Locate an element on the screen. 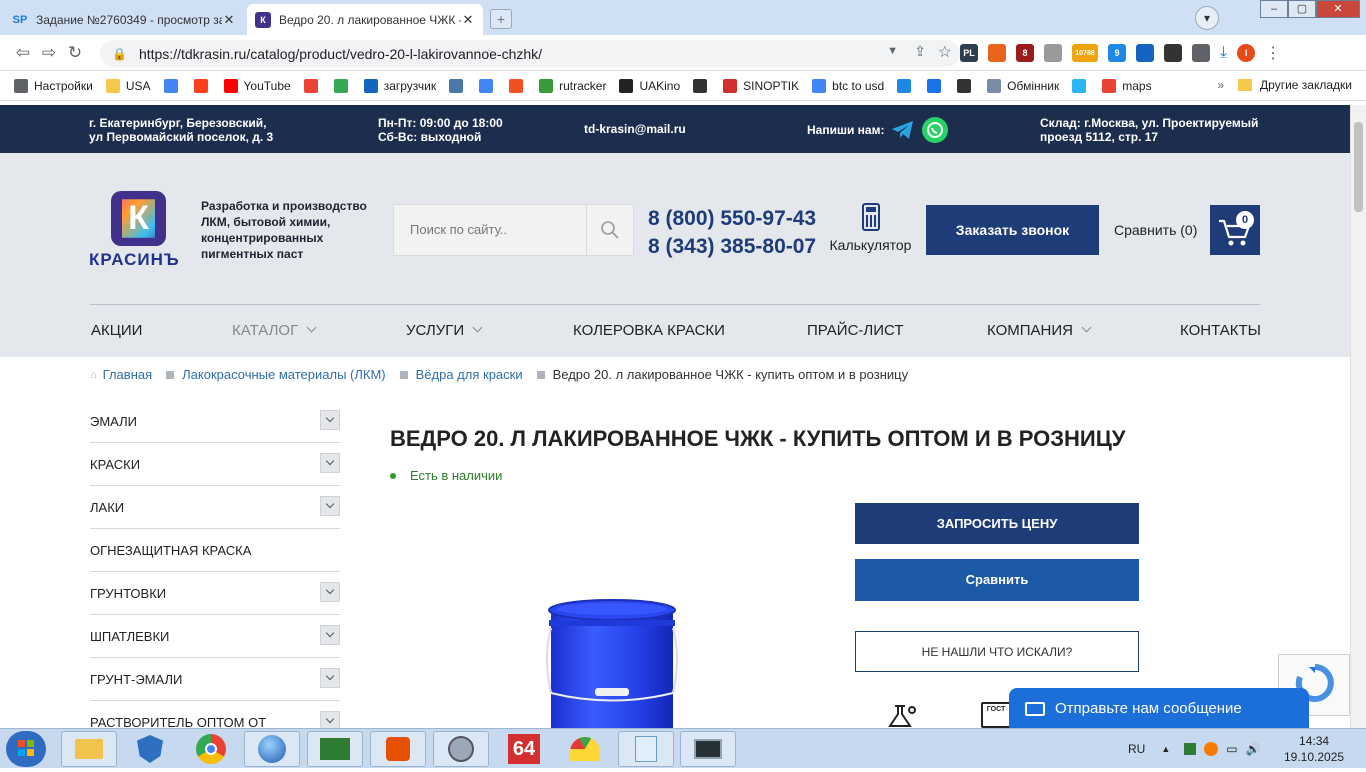 The image size is (1366, 772). extension-fire-icon is located at coordinates (997, 53).